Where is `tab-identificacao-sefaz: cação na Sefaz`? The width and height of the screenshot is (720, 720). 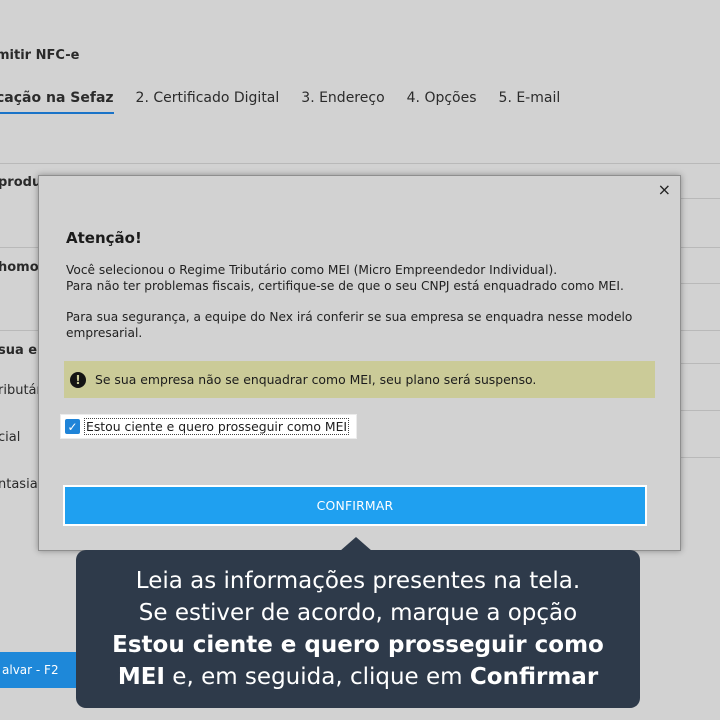
tab-identificacao-sefaz: cação na Sefaz is located at coordinates (57, 102).